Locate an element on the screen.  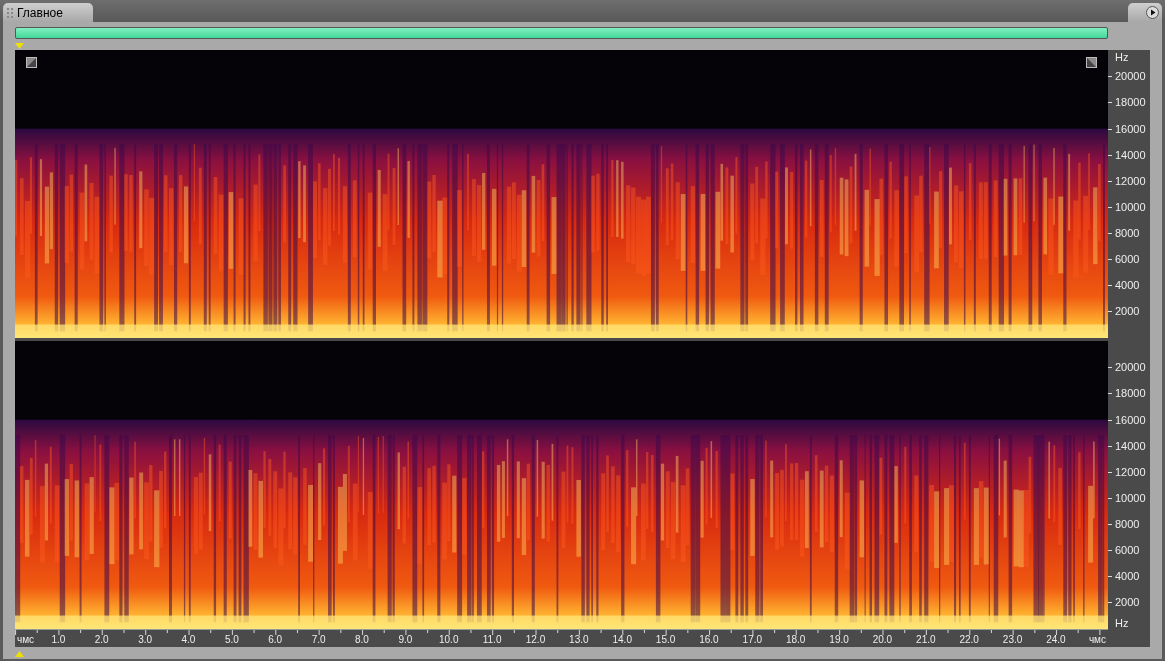
time-label: 10.0 is located at coordinates (449, 640).